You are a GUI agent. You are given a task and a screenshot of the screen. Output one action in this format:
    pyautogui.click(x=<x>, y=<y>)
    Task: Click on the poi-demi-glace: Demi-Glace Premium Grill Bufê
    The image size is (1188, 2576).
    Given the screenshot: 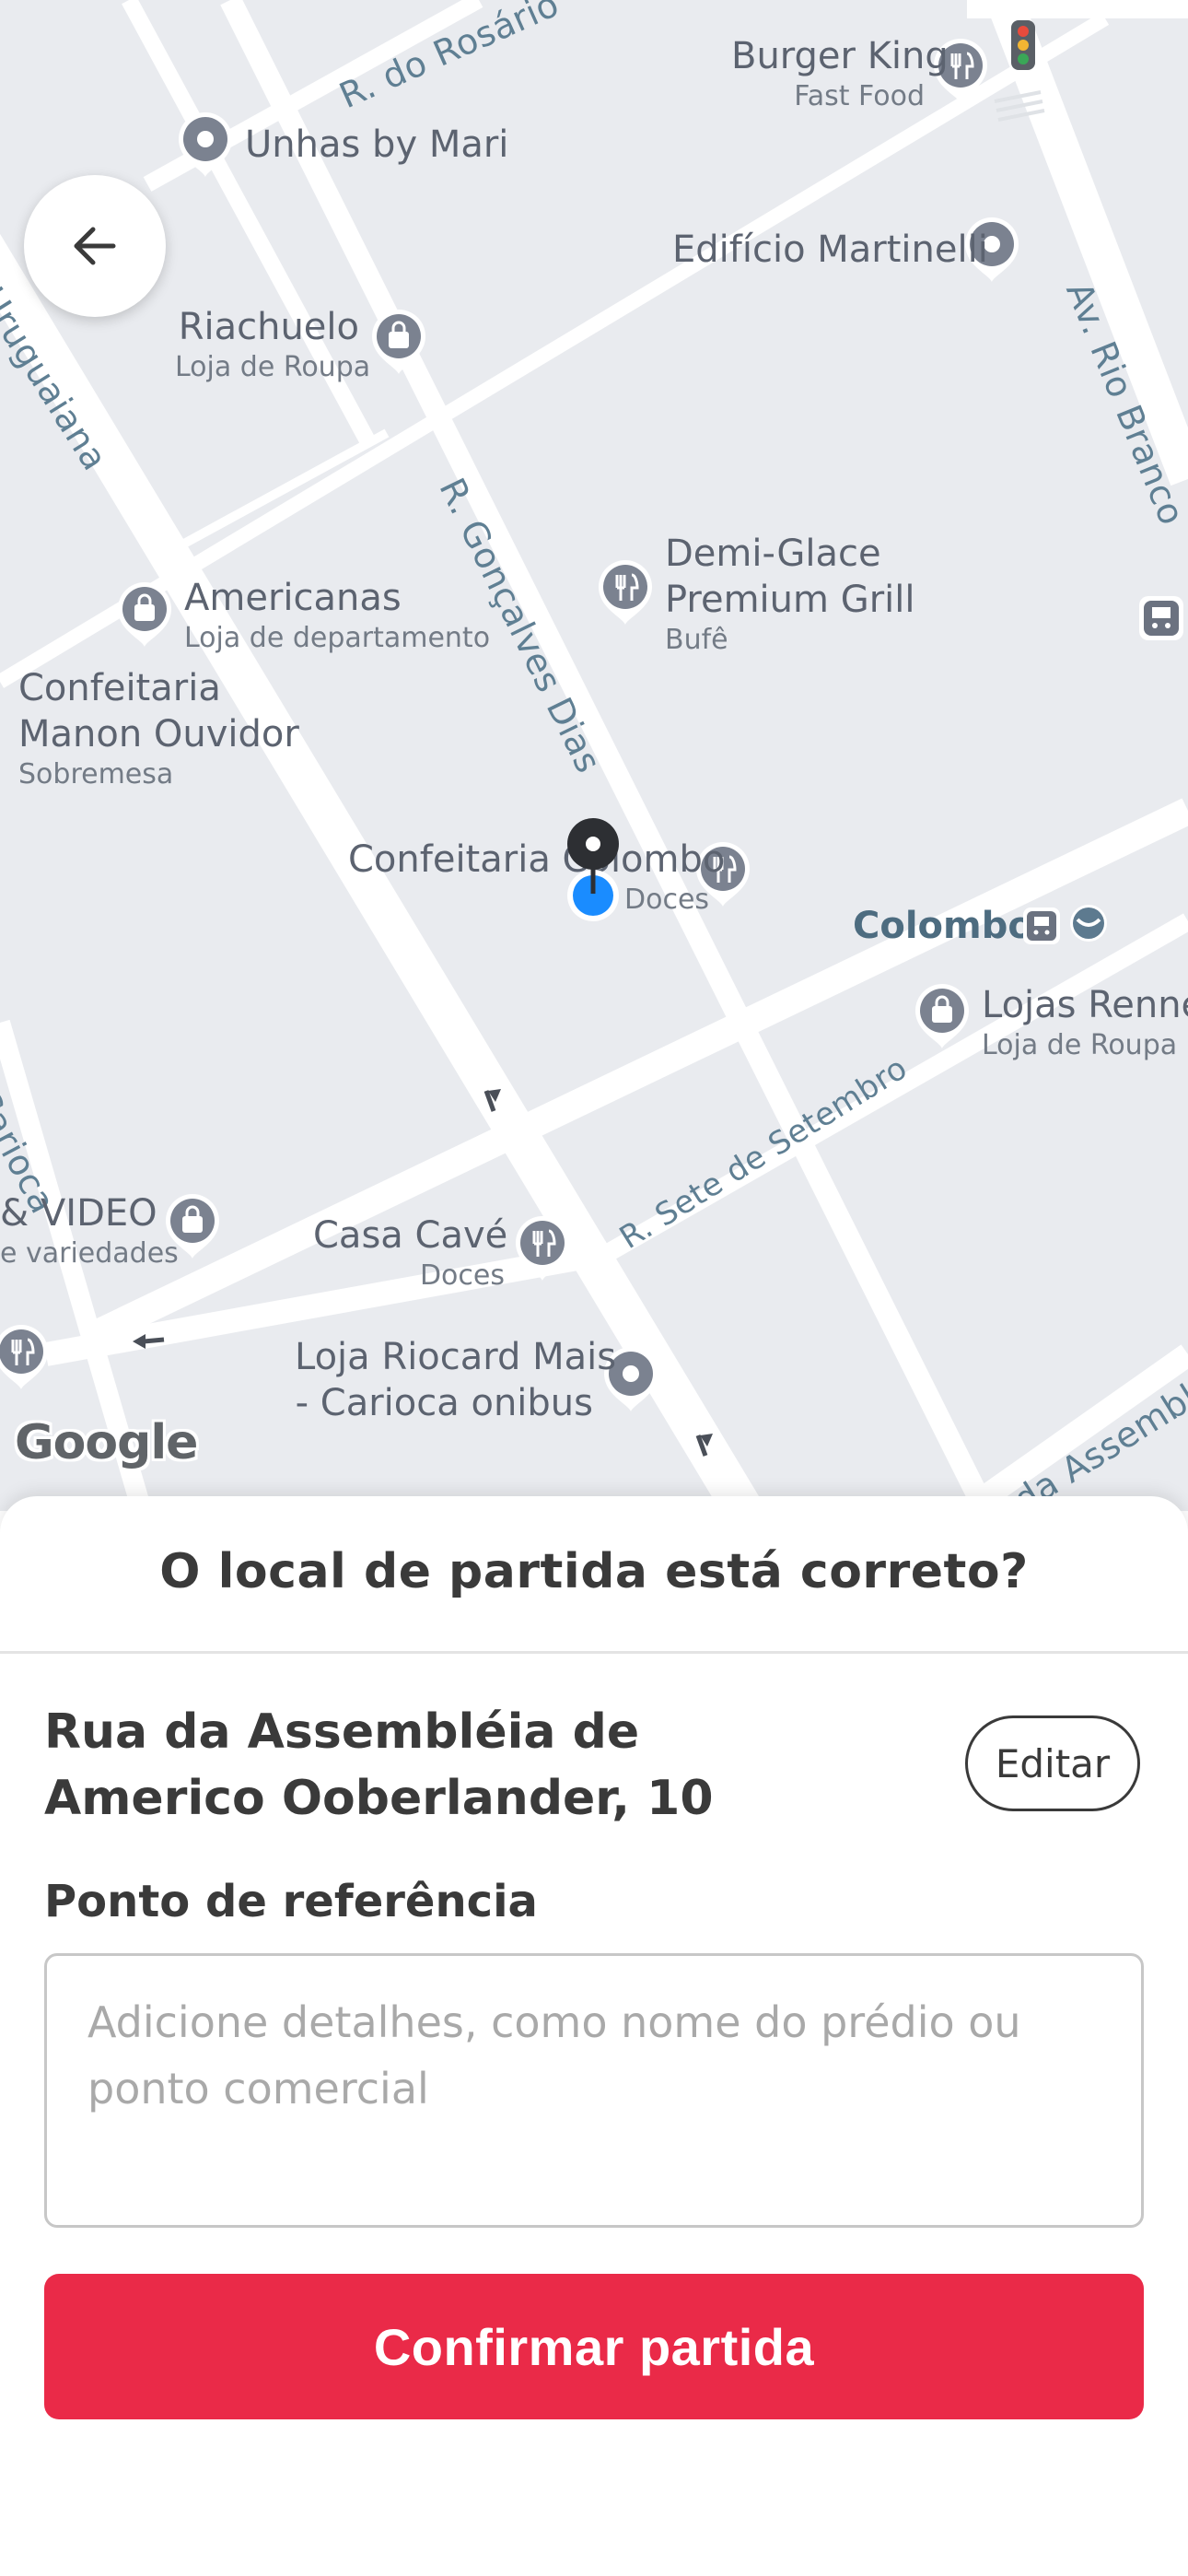 What is the action you would take?
    pyautogui.click(x=789, y=594)
    